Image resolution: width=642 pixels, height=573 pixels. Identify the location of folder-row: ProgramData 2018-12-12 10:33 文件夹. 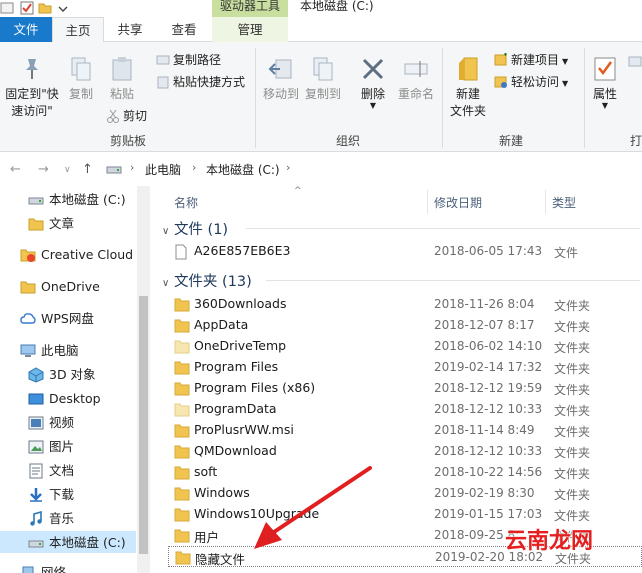
(405, 409).